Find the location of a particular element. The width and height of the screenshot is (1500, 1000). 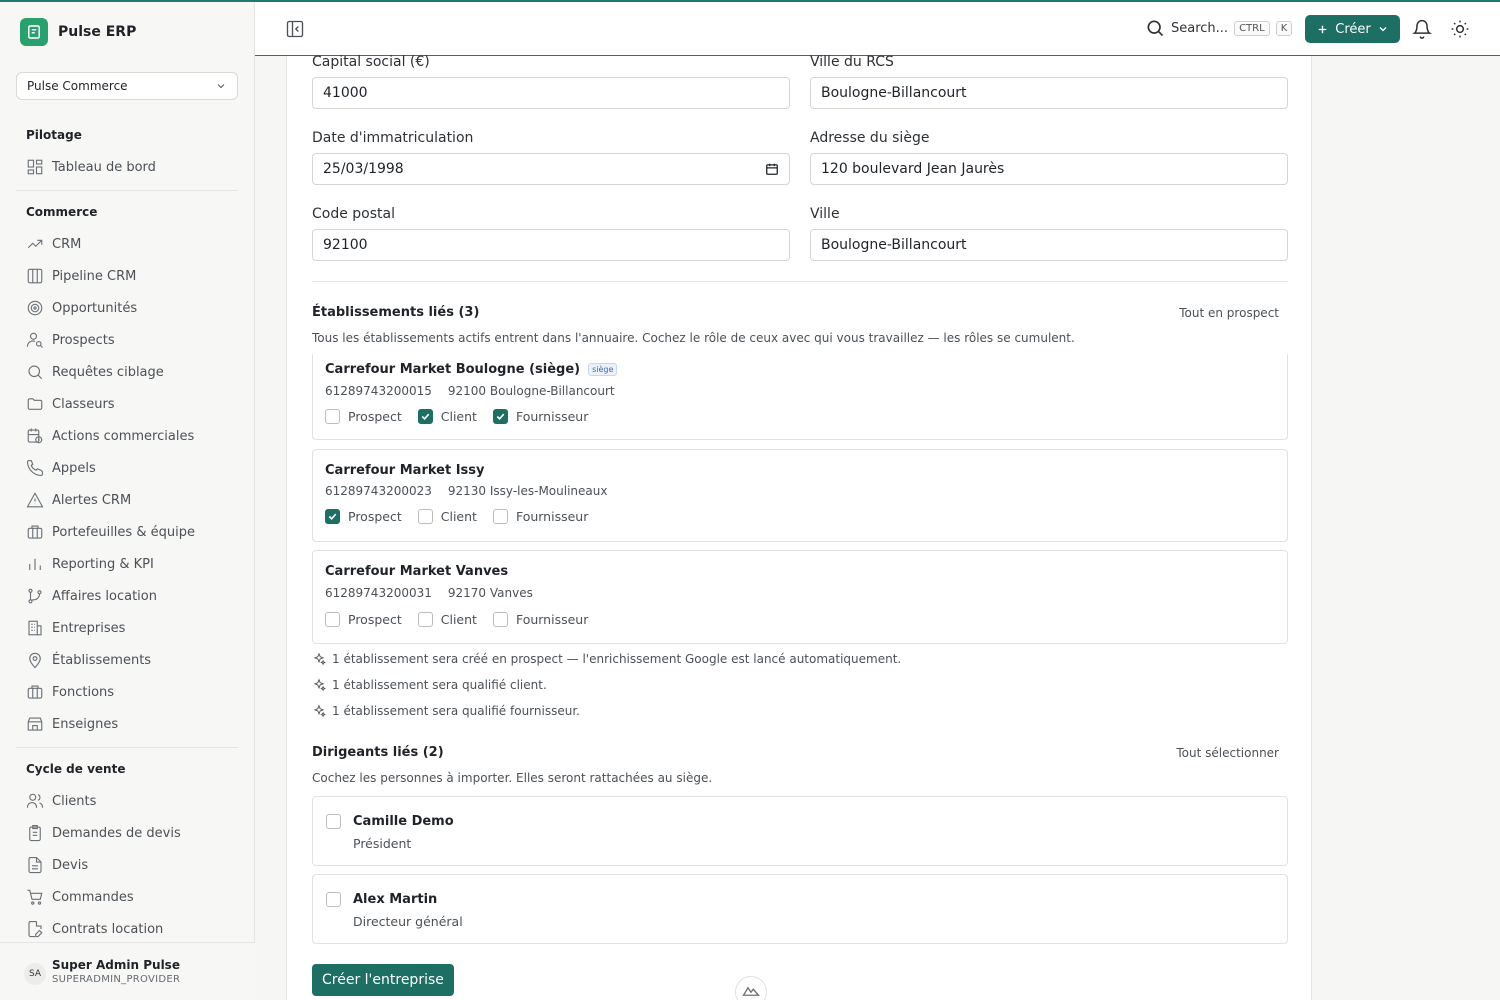

sidebar-item-prospects: Prospects is located at coordinates (127, 340).